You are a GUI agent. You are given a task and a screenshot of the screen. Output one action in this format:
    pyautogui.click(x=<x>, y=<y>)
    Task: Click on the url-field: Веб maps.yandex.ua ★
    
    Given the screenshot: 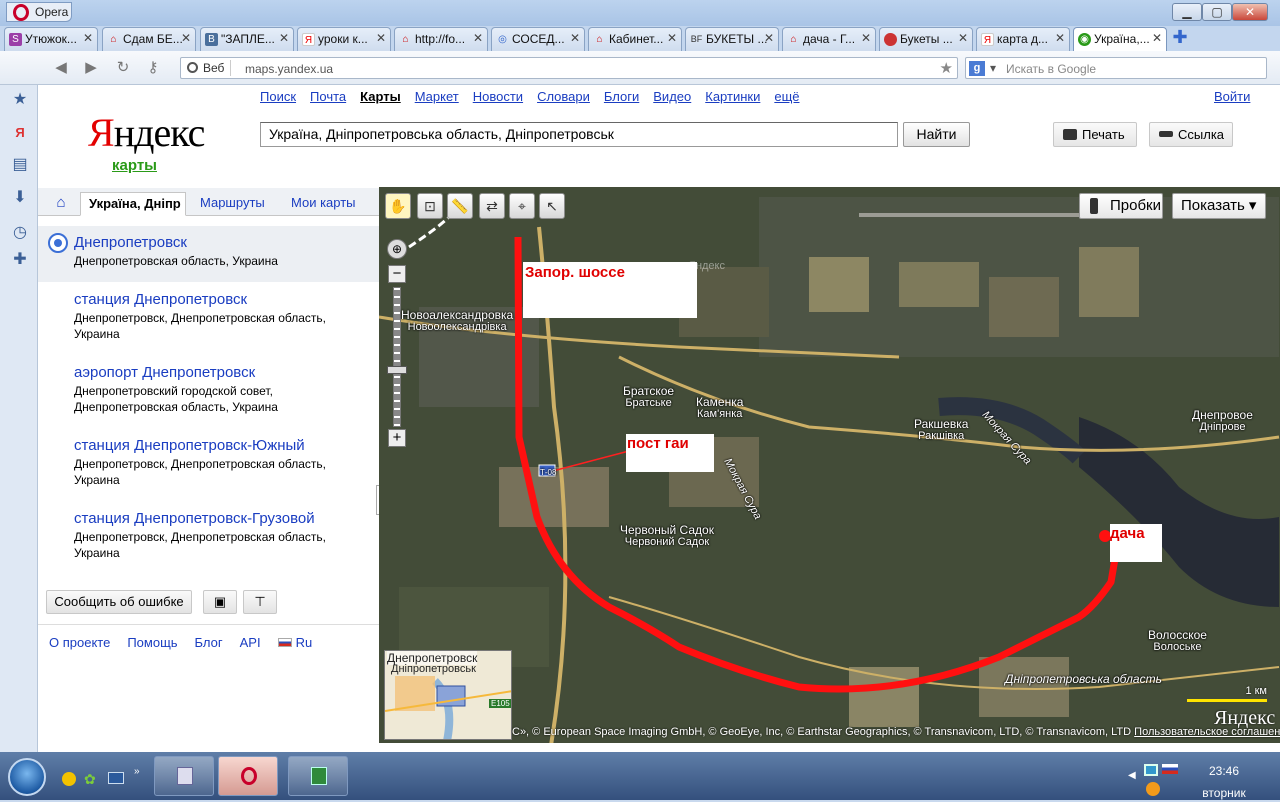 What is the action you would take?
    pyautogui.click(x=569, y=68)
    